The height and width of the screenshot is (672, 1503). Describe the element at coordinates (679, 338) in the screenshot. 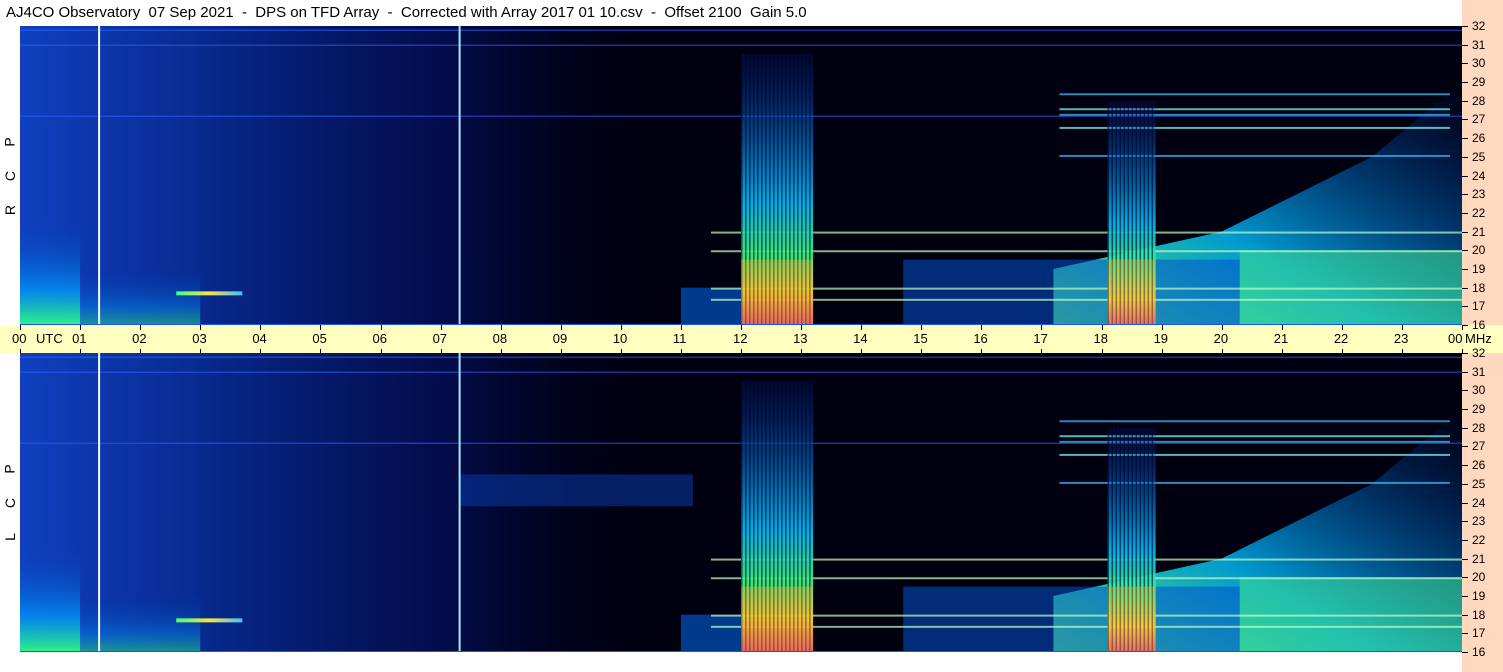

I see `utc-tick-label: 11` at that location.